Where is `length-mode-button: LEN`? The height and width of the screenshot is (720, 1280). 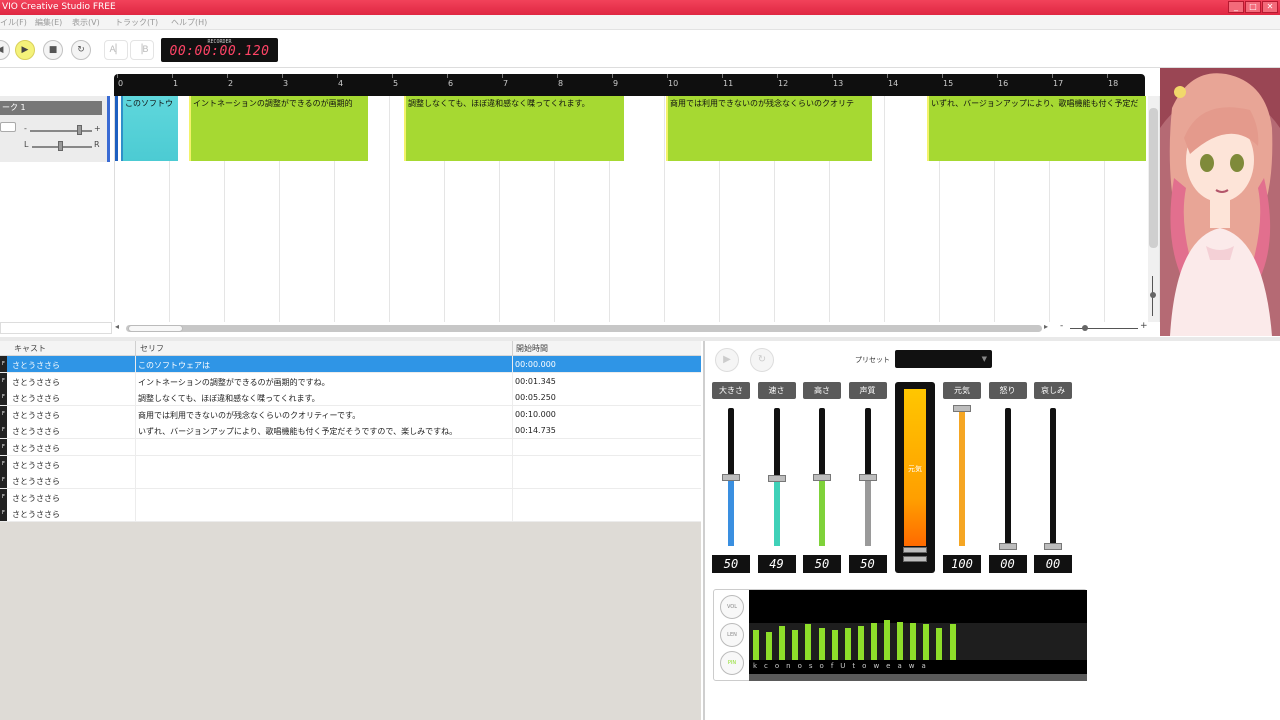
length-mode-button: LEN is located at coordinates (732, 635).